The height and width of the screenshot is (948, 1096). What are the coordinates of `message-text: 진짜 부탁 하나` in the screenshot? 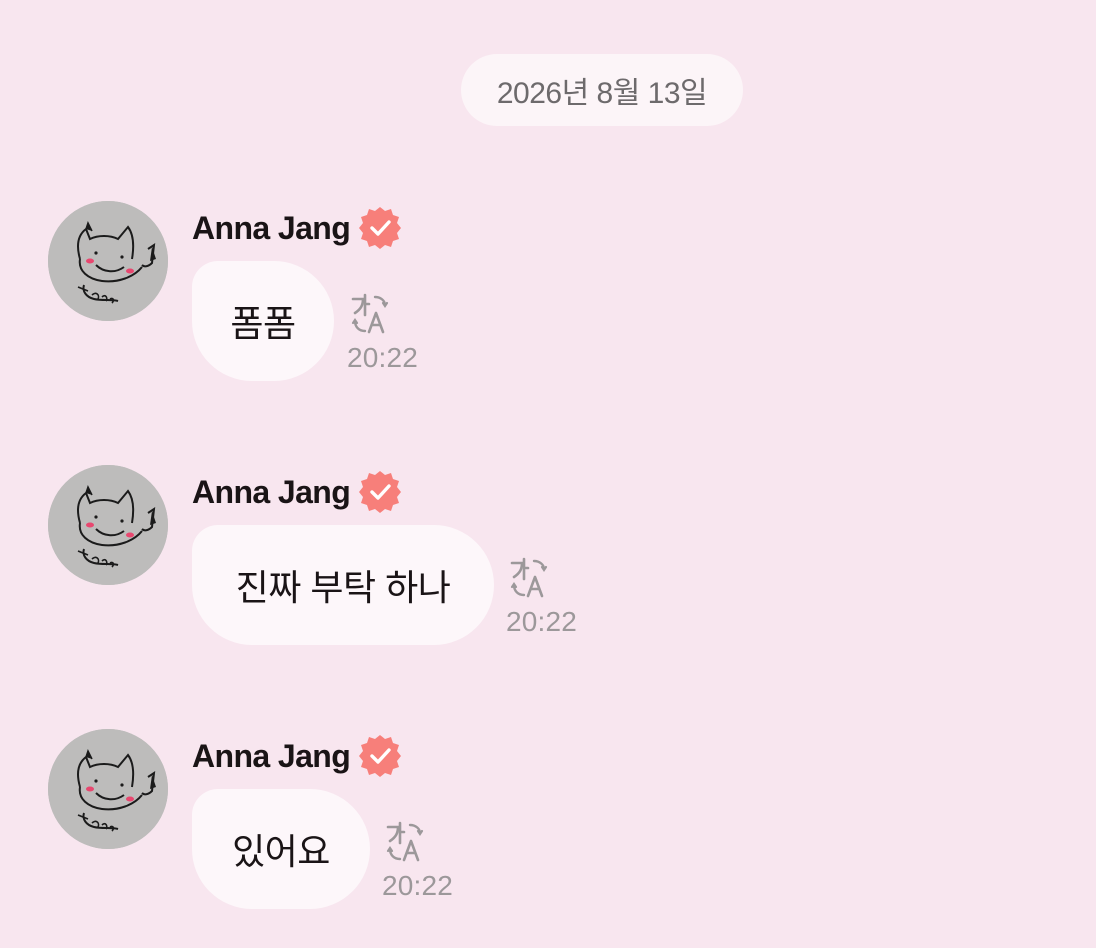 It's located at (343, 587).